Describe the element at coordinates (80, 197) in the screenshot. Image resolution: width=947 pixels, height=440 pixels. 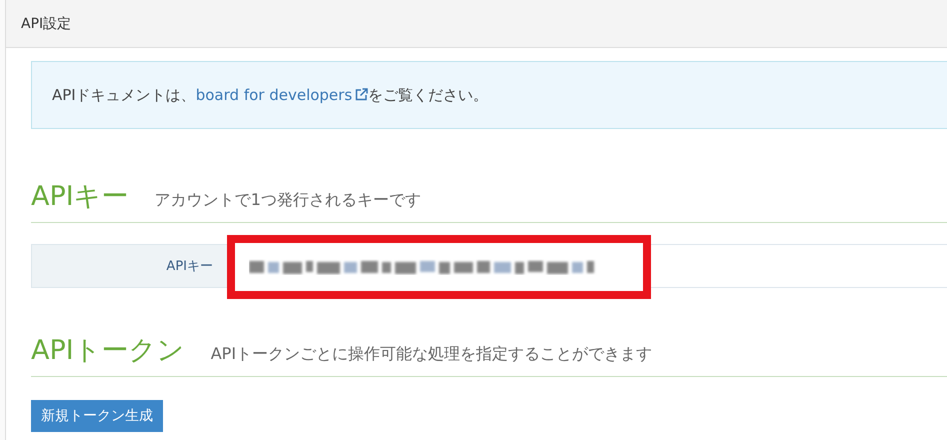
I see `section-title: APIキー` at that location.